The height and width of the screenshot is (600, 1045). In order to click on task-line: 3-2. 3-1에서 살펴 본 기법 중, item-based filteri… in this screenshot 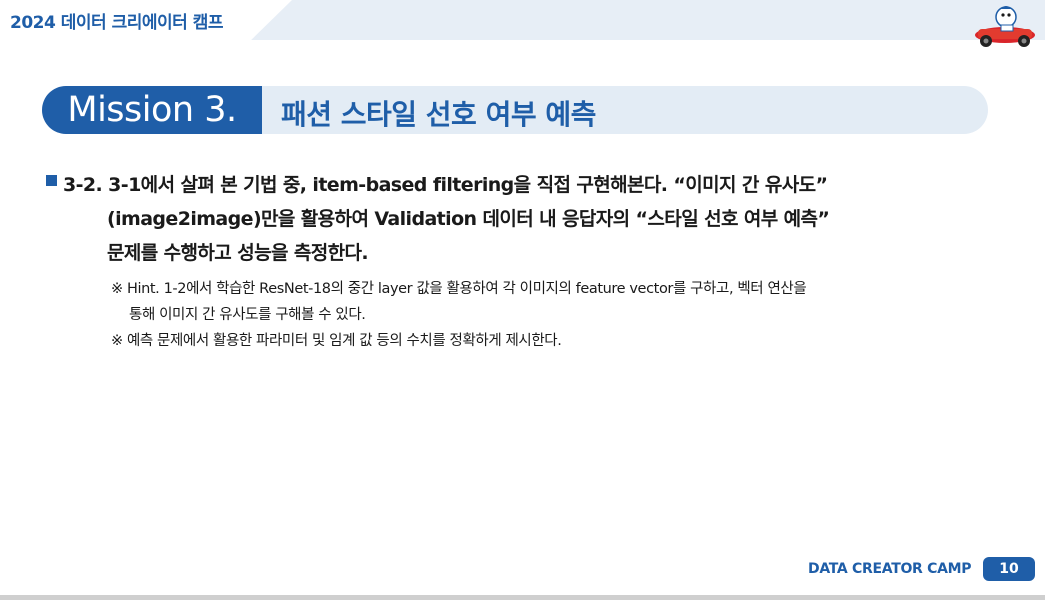, I will do `click(445, 185)`.